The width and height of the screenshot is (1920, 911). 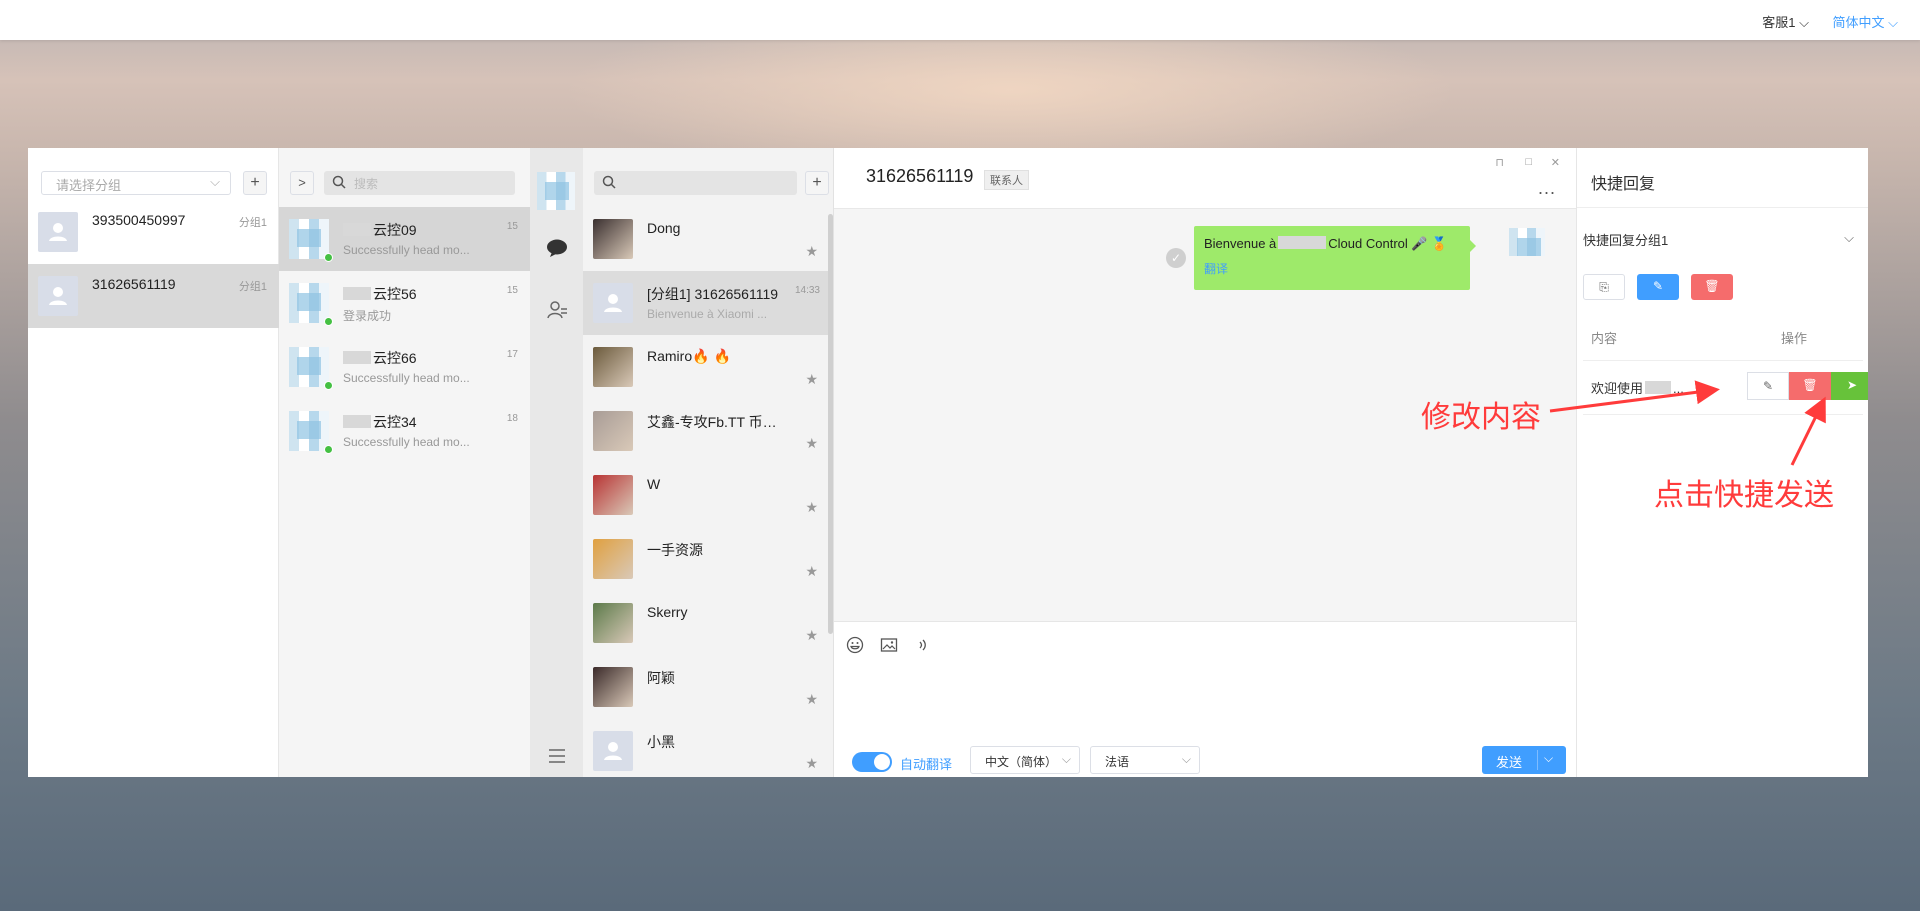 What do you see at coordinates (1808, 431) in the screenshot?
I see `arrow-to-send` at bounding box center [1808, 431].